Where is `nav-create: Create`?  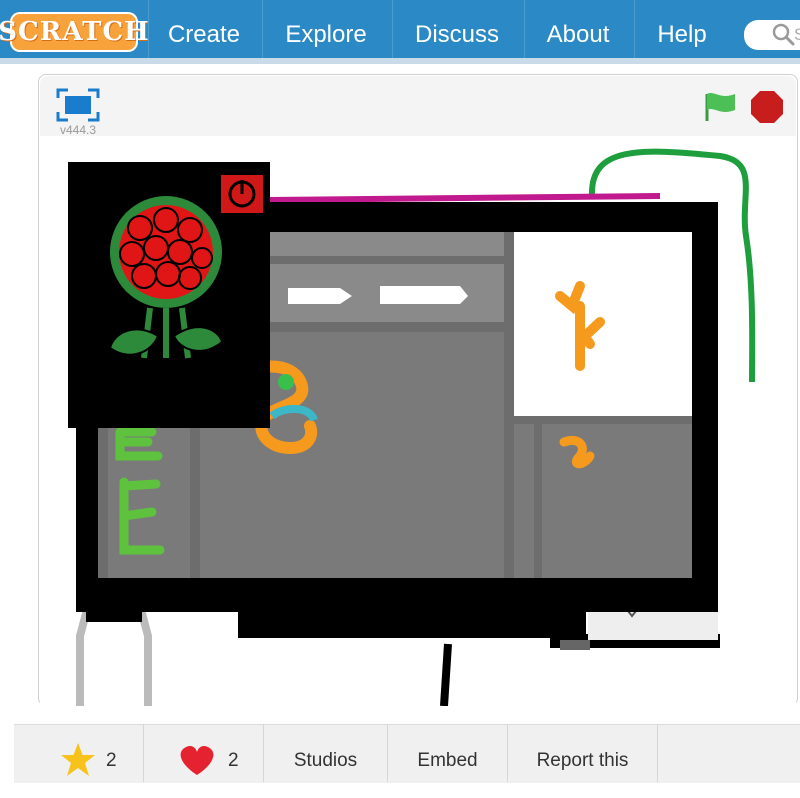 nav-create: Create is located at coordinates (203, 29).